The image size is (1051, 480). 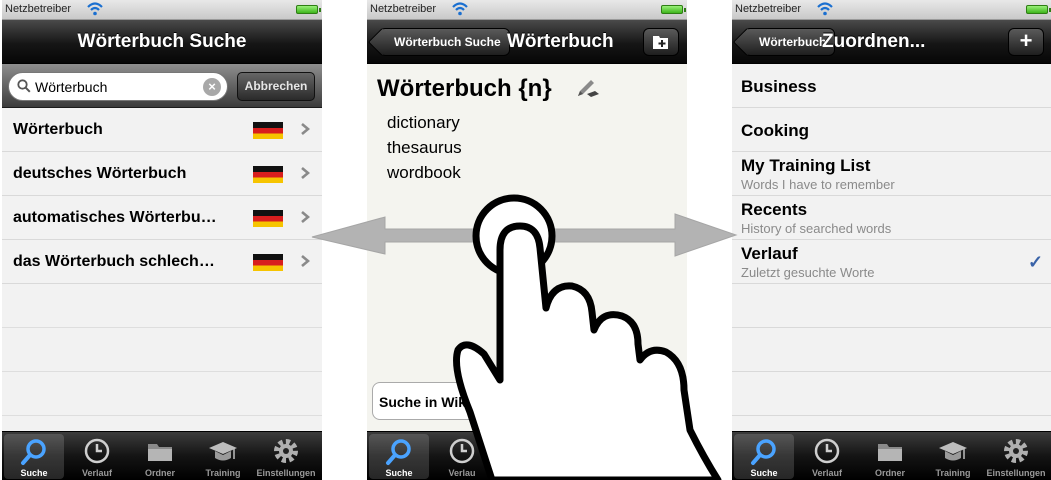 I want to click on clear-search-button: ×, so click(x=212, y=87).